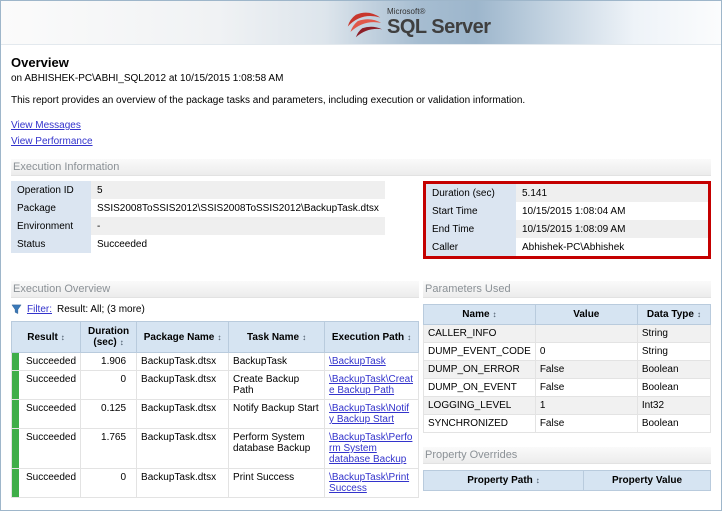 The image size is (722, 511). I want to click on param-name-cell: DUMP_EVENT_CODE, so click(479, 351).